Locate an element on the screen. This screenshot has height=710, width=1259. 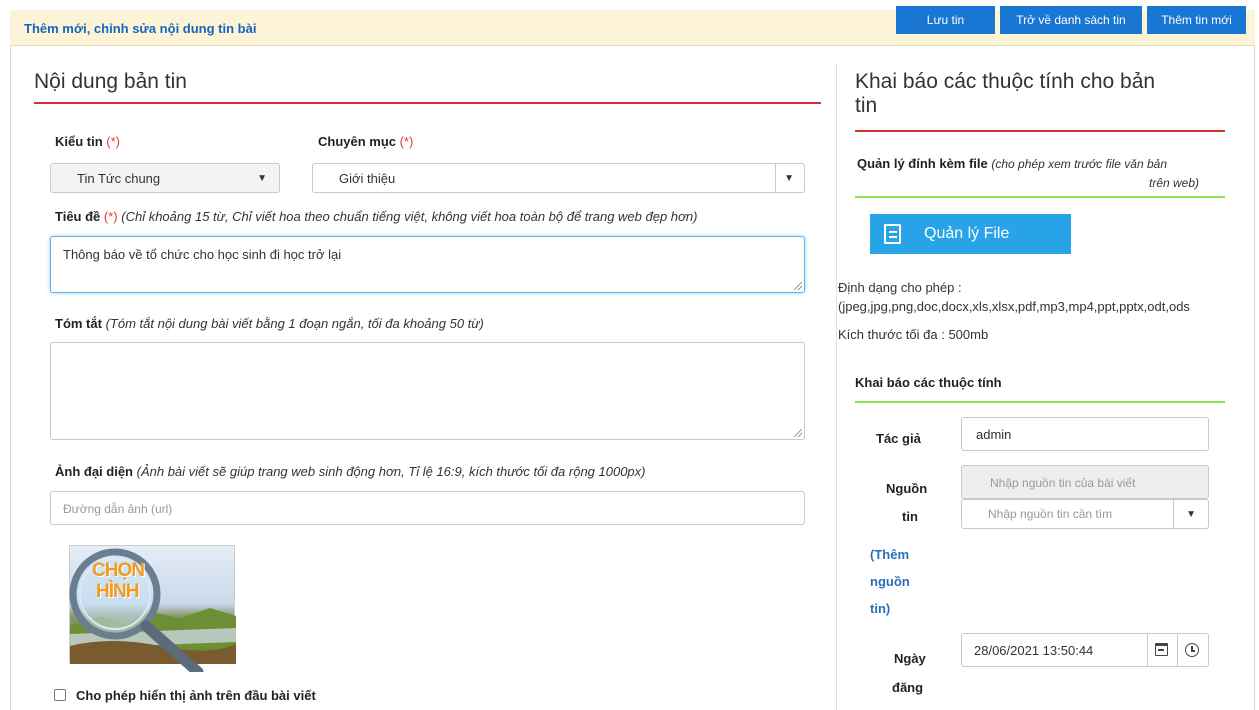
add-source-link-1: (Thêm is located at coordinates (889, 554).